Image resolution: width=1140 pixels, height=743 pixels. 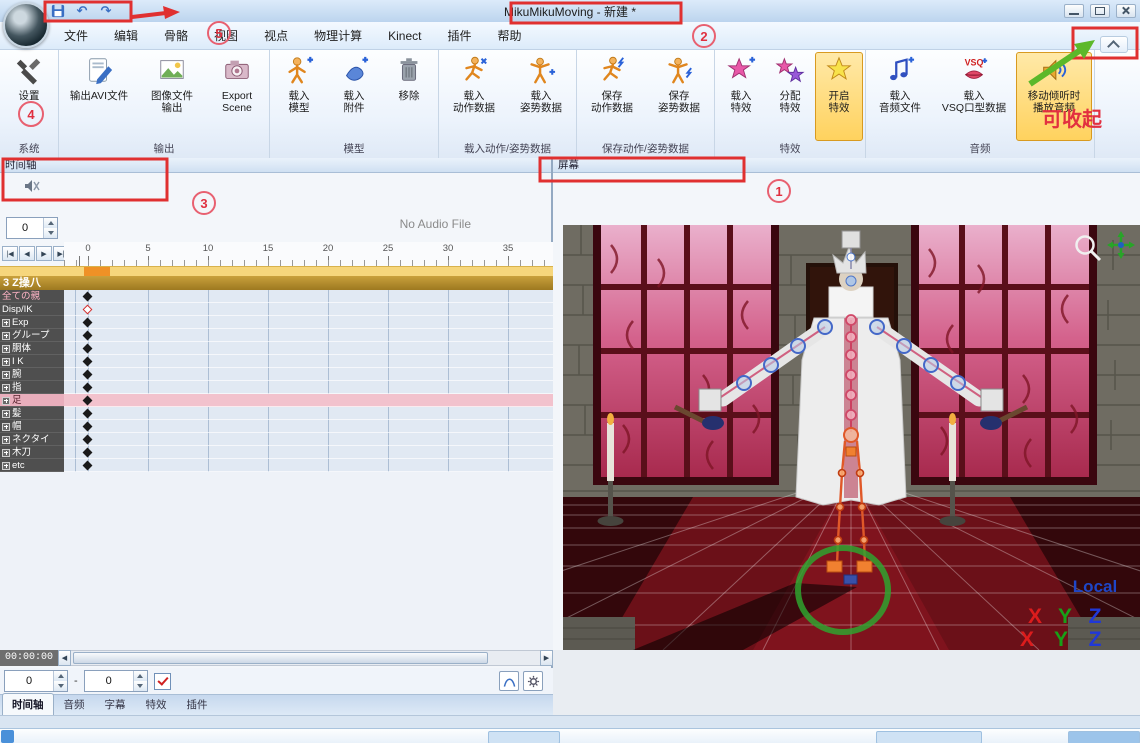 I want to click on taskbar, so click(x=570, y=735).